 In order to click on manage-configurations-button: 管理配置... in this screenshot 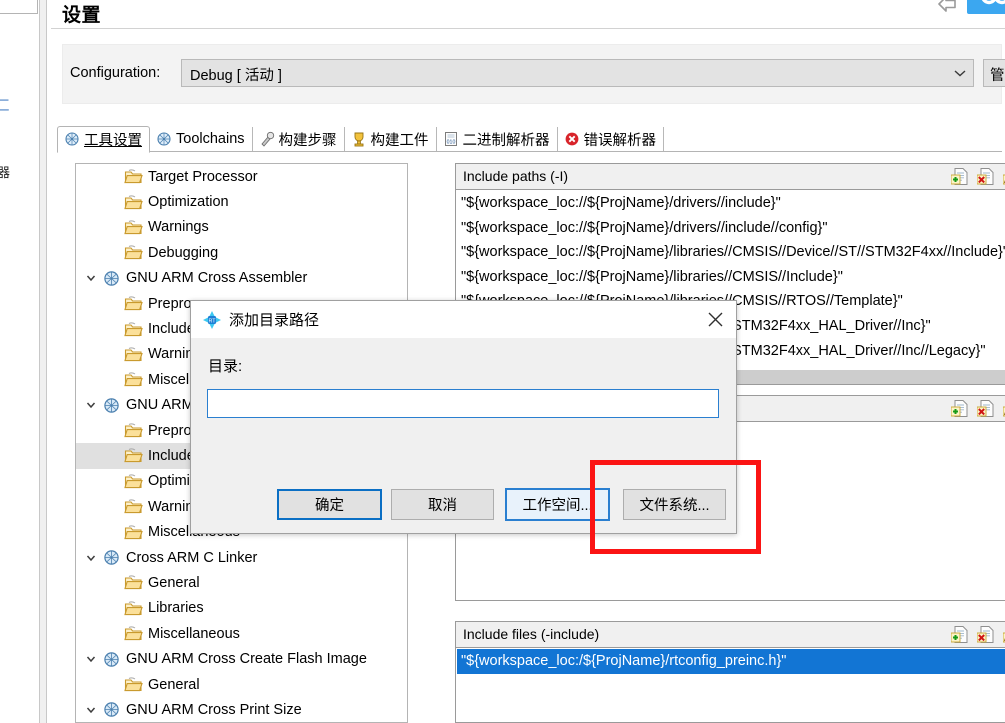, I will do `click(994, 73)`.